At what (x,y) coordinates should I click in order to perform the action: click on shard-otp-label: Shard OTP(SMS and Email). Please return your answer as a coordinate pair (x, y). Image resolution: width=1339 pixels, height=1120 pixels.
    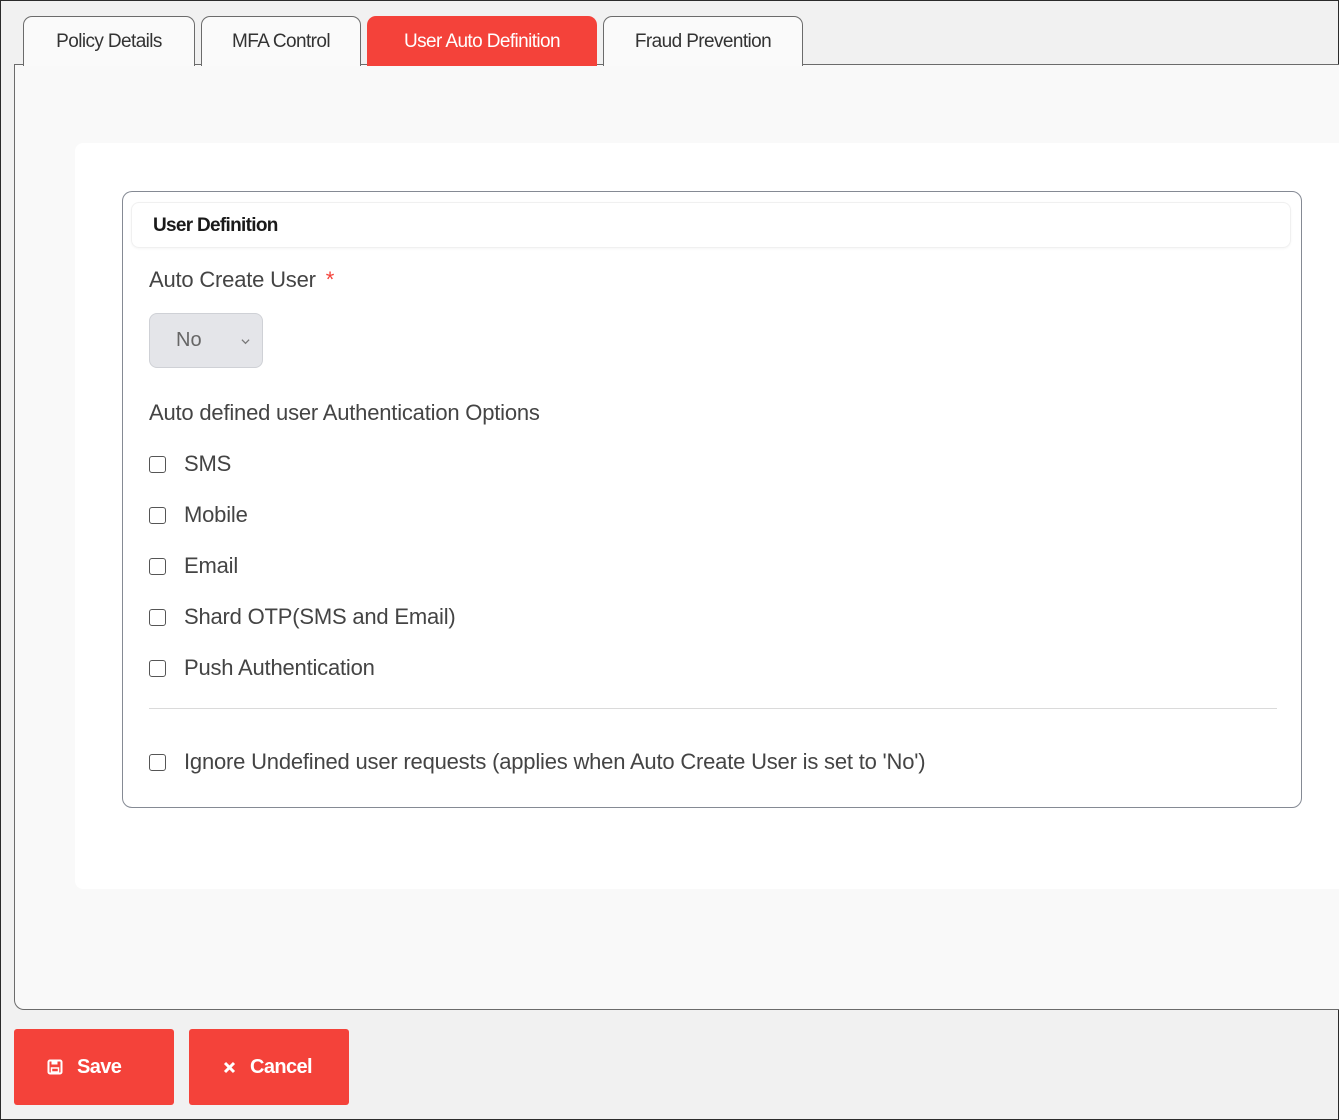
    Looking at the image, I should click on (320, 616).